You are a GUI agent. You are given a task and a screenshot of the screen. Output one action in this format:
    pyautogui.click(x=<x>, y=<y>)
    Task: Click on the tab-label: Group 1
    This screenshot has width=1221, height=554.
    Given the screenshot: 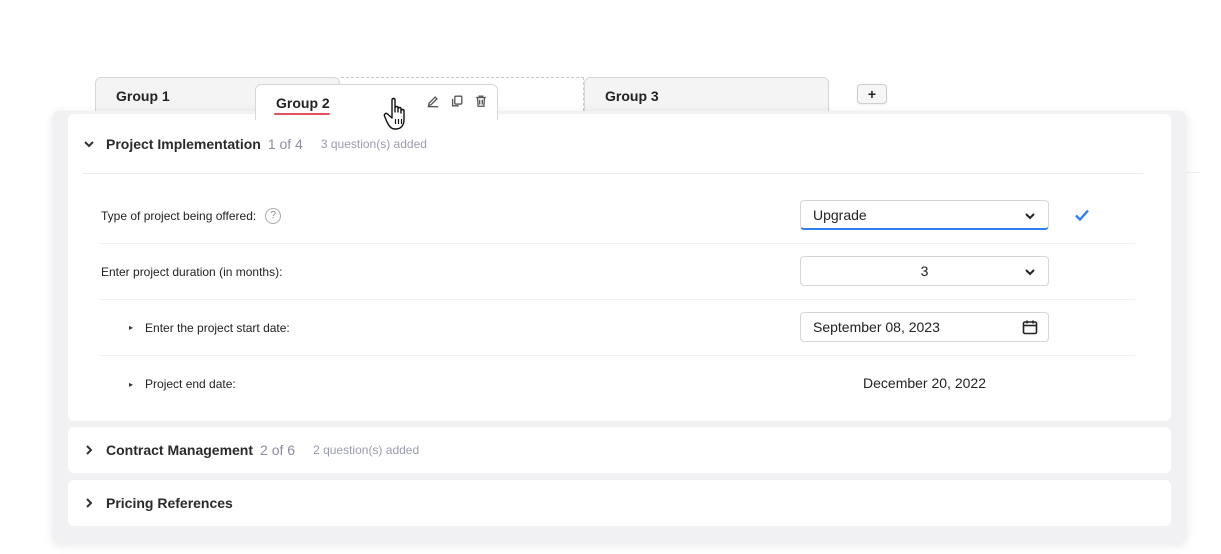 What is the action you would take?
    pyautogui.click(x=143, y=96)
    